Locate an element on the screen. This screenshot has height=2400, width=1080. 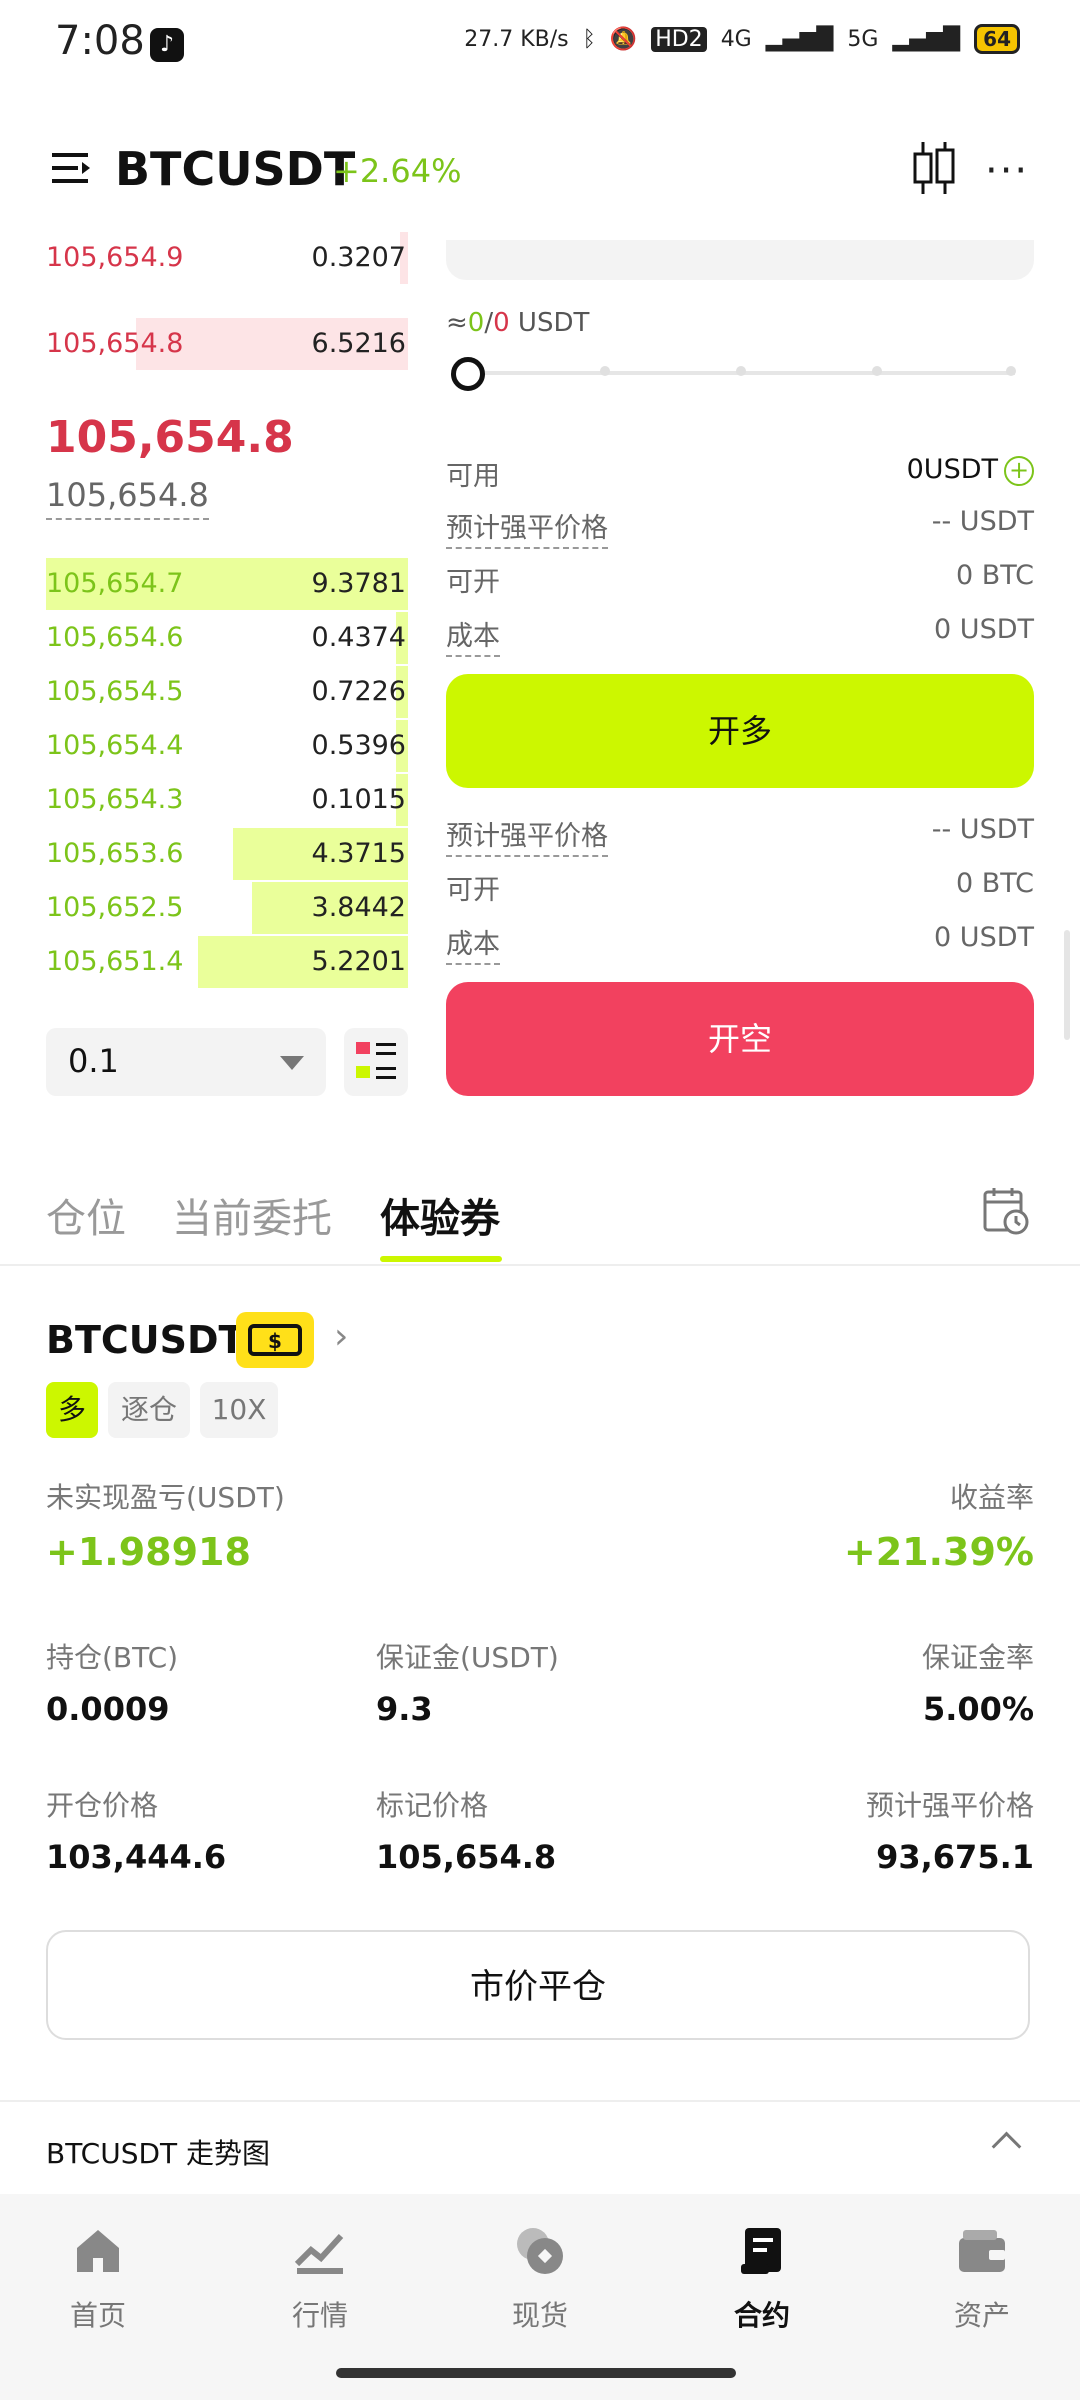
spot-icon is located at coordinates (540, 2251).